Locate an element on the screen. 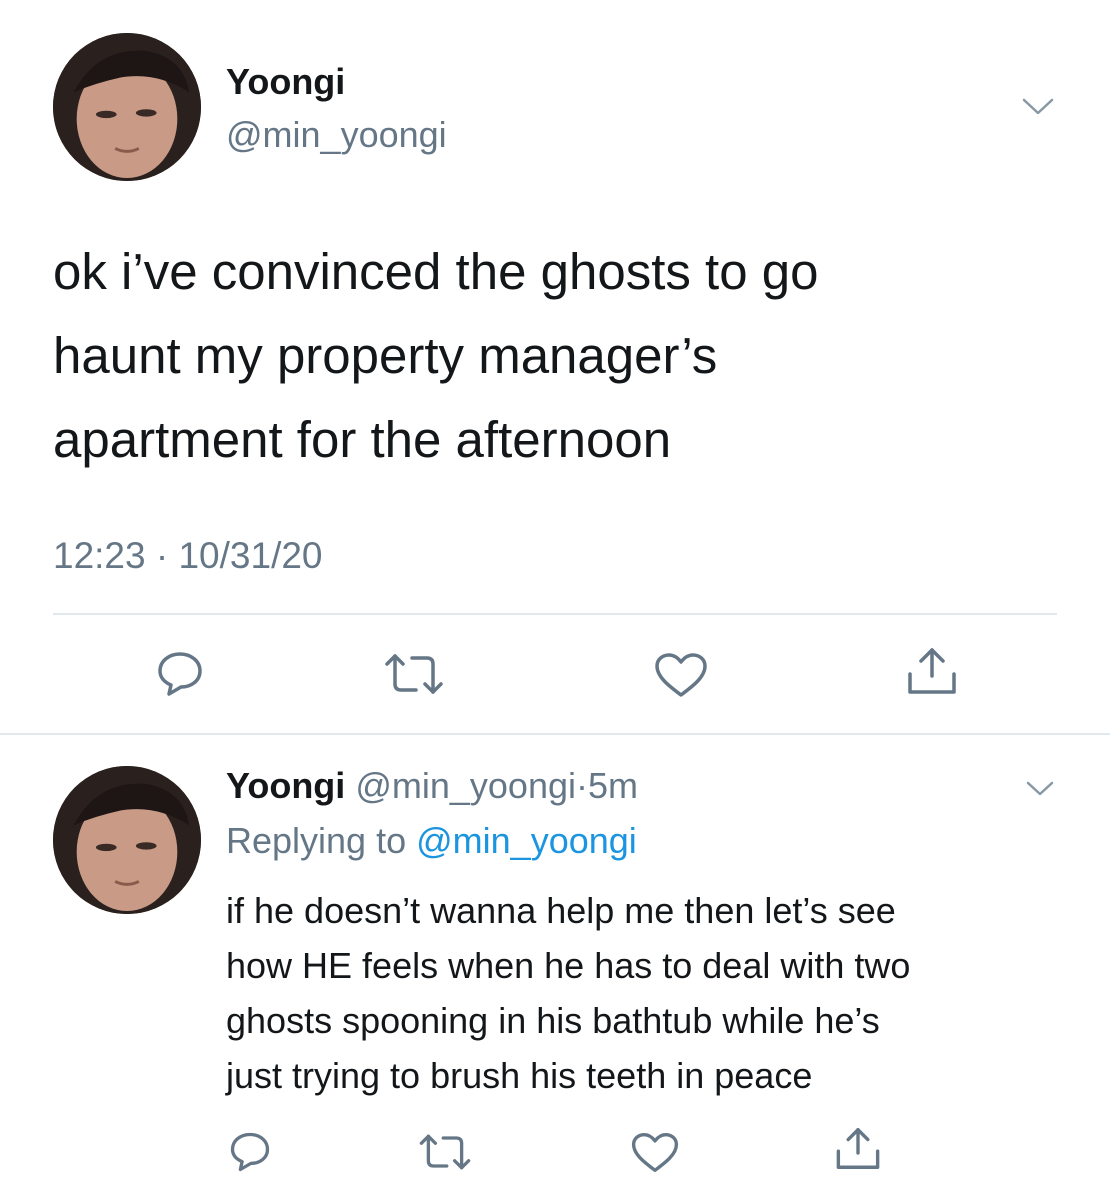 The width and height of the screenshot is (1110, 1200). reply-header: Yoongi @min_yoongi·5m is located at coordinates (432, 786).